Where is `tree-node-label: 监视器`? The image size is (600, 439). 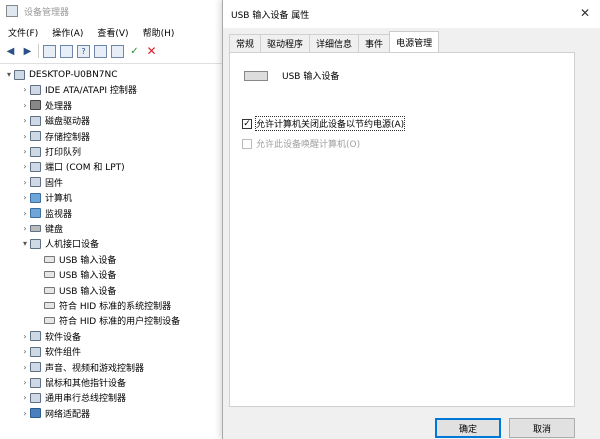
tree-node-label: 监视器 is located at coordinates (59, 214).